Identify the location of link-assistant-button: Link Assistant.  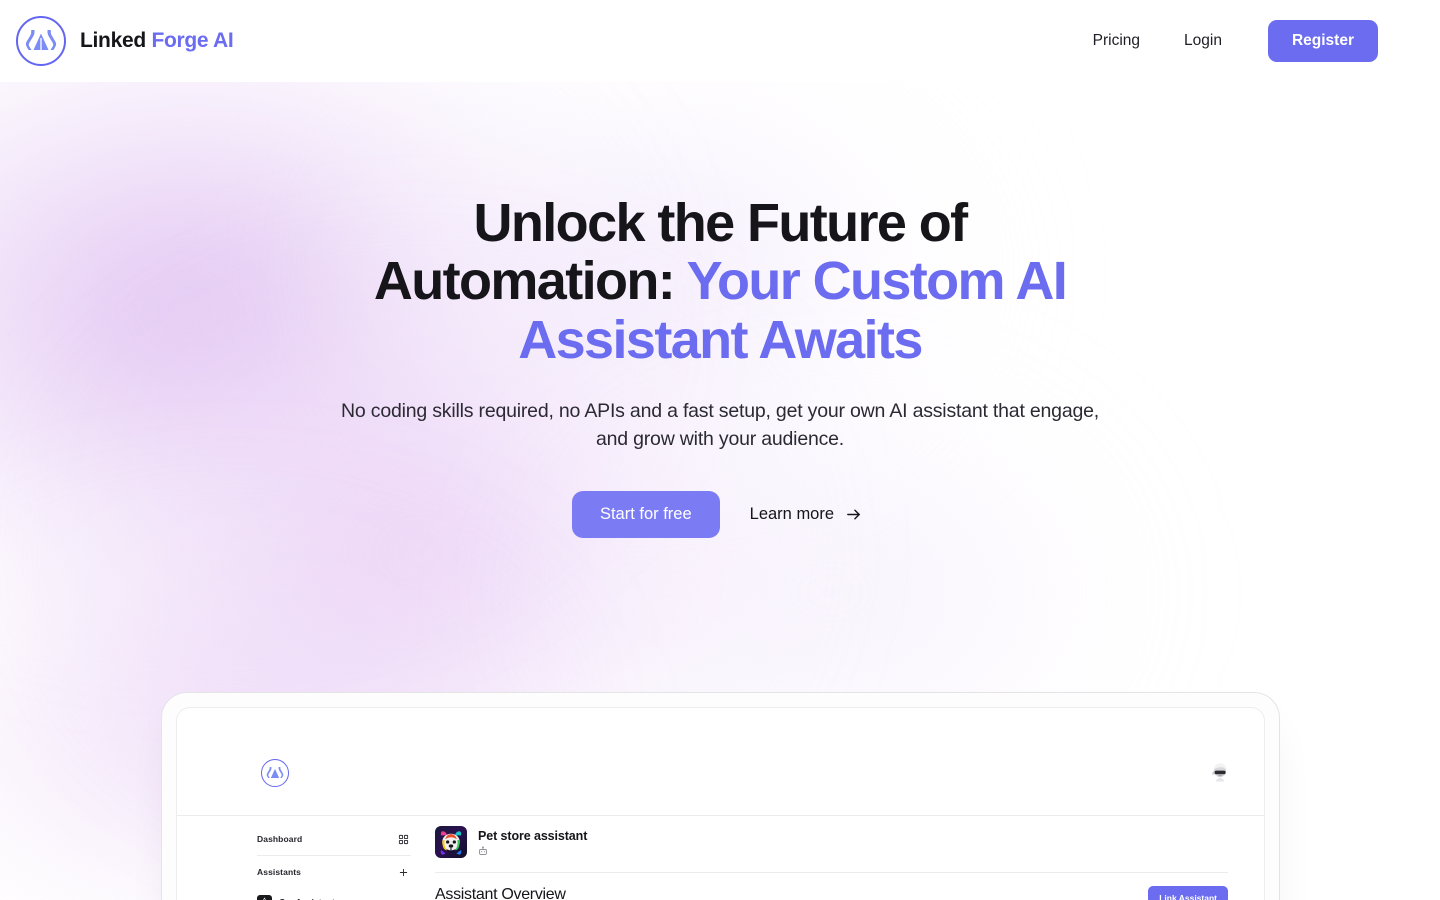
(1188, 893).